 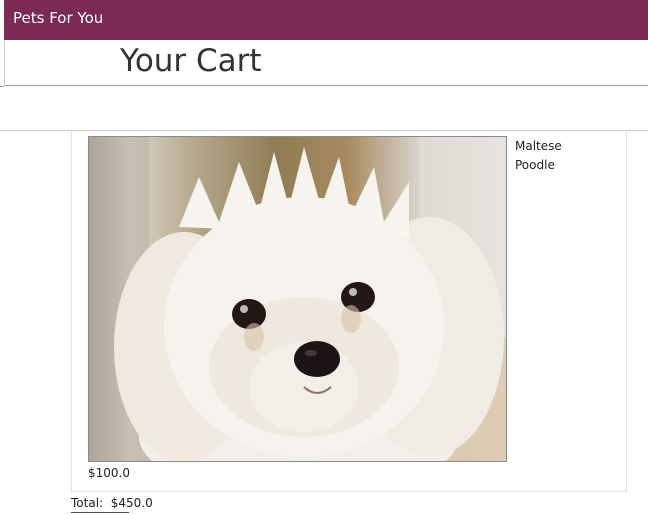 I want to click on total-value: $450.0, so click(x=131, y=503).